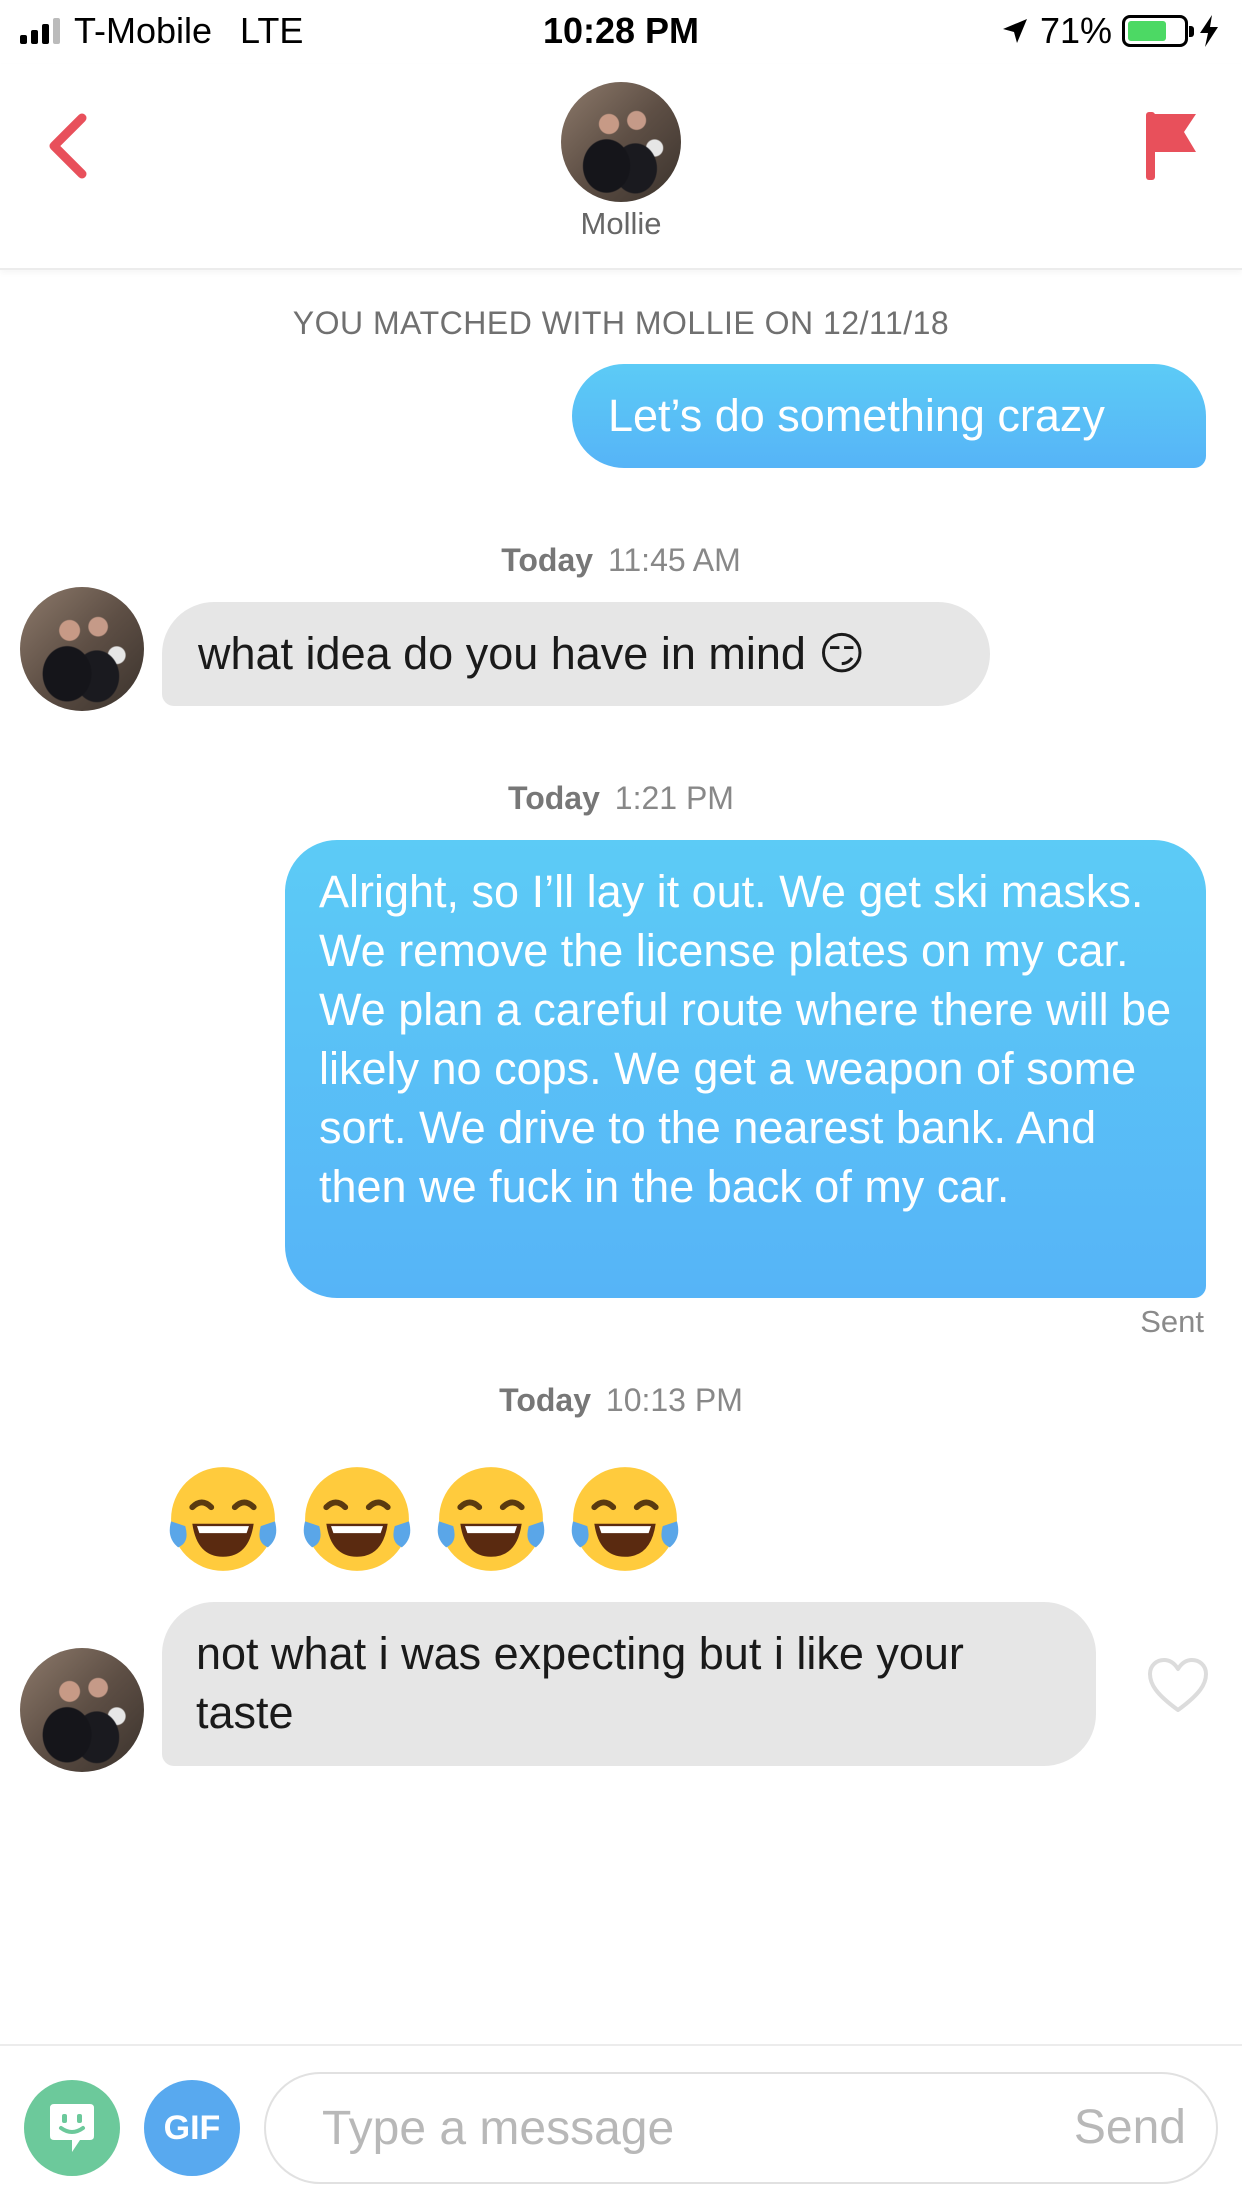  What do you see at coordinates (674, 560) in the screenshot?
I see `timestamp-time: 11:45 AM` at bounding box center [674, 560].